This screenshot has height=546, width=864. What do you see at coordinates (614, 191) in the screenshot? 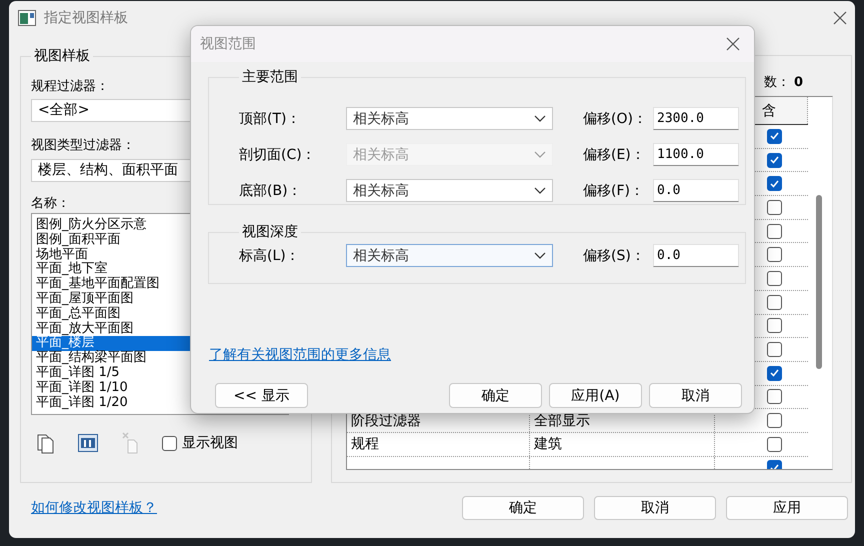
I see `field-label: 偏移(F)：` at bounding box center [614, 191].